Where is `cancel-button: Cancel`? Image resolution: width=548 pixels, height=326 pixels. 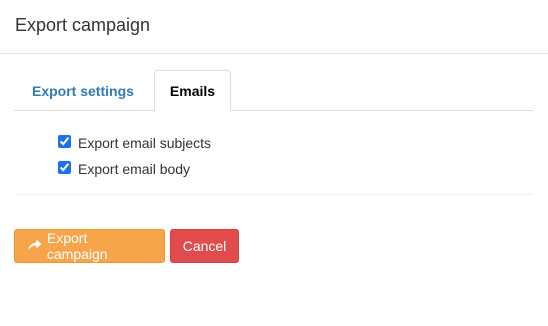
cancel-button: Cancel is located at coordinates (204, 246).